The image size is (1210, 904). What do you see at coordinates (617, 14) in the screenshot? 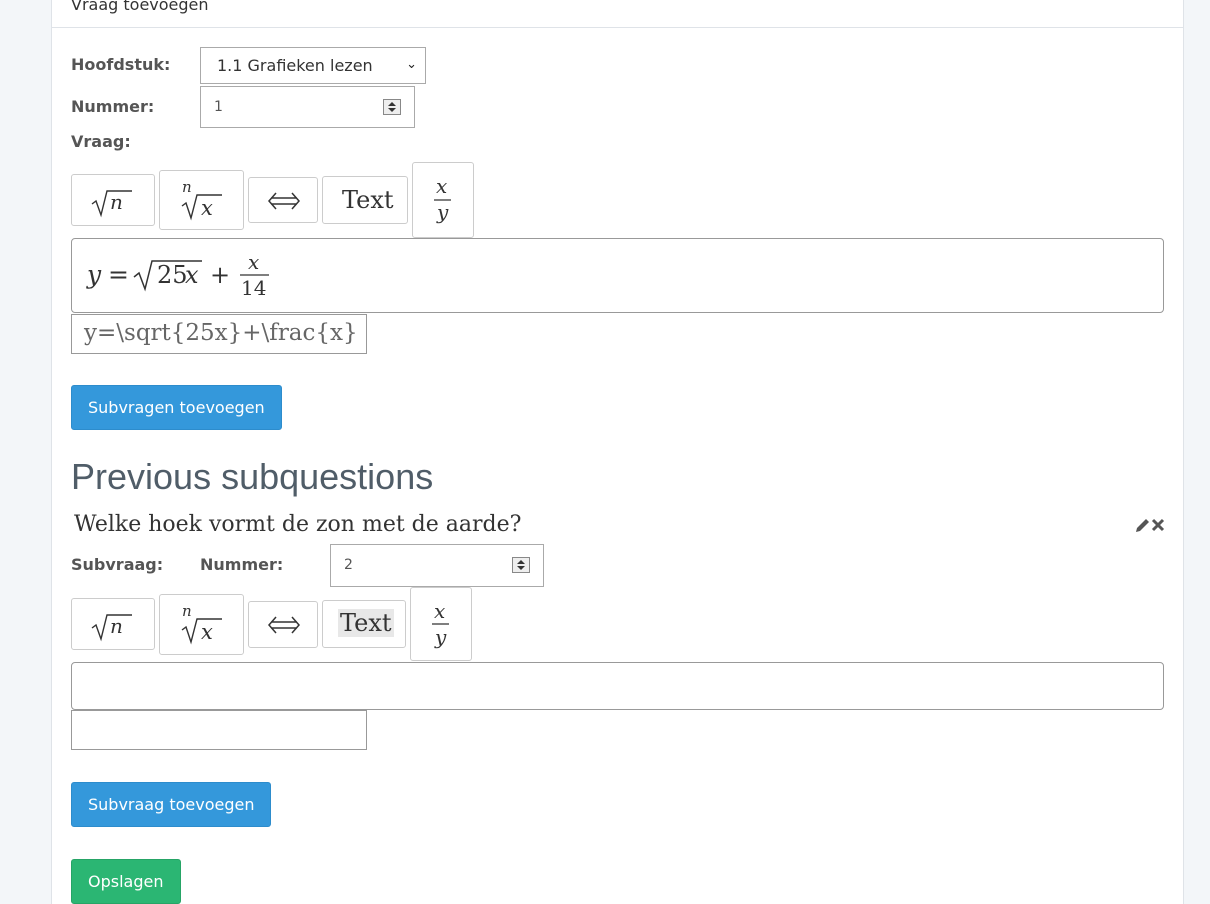
I see `panel-header: Vraag toevoegen` at bounding box center [617, 14].